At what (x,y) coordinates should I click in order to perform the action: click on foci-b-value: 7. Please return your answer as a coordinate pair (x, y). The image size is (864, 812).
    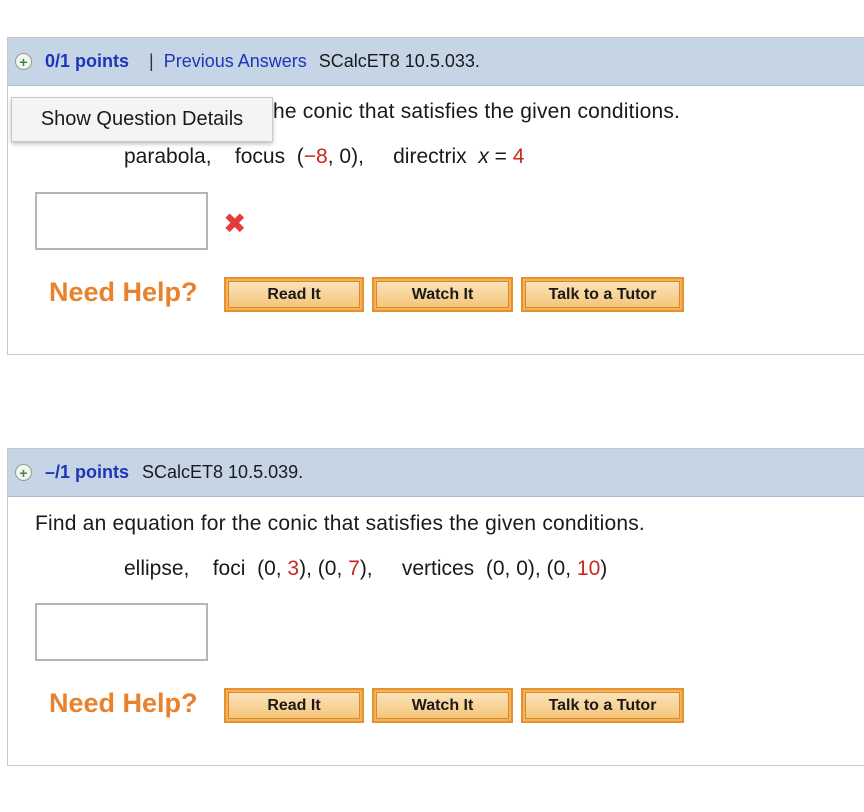
    Looking at the image, I should click on (354, 568).